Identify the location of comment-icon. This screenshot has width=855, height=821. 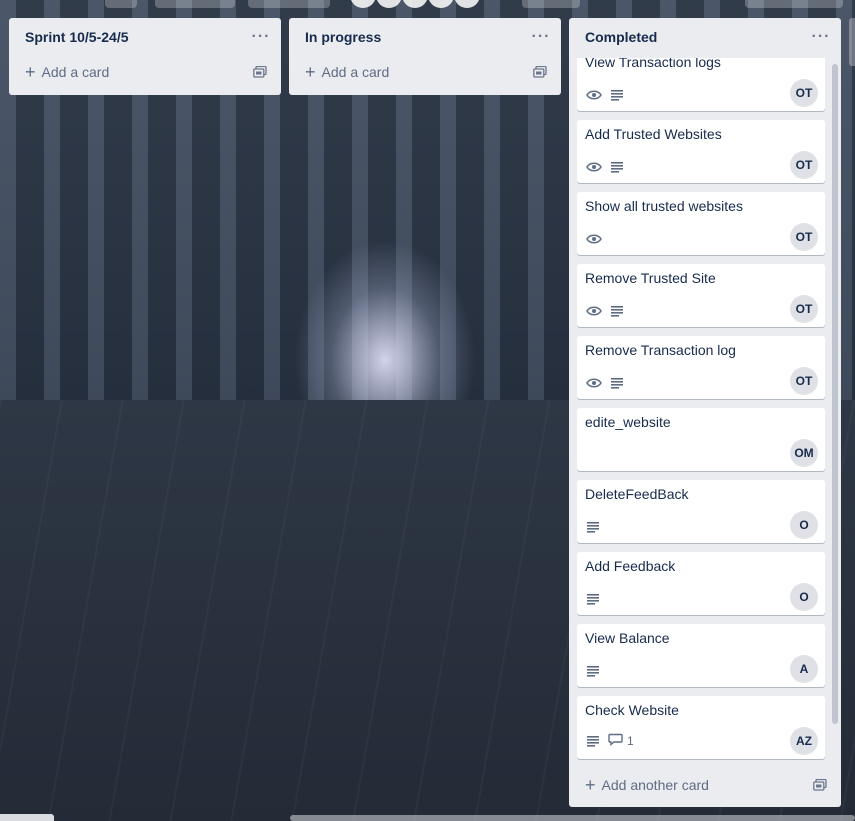
(615, 741).